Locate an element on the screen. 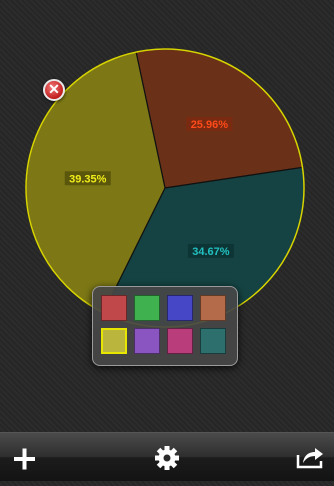  settings-button is located at coordinates (167, 457).